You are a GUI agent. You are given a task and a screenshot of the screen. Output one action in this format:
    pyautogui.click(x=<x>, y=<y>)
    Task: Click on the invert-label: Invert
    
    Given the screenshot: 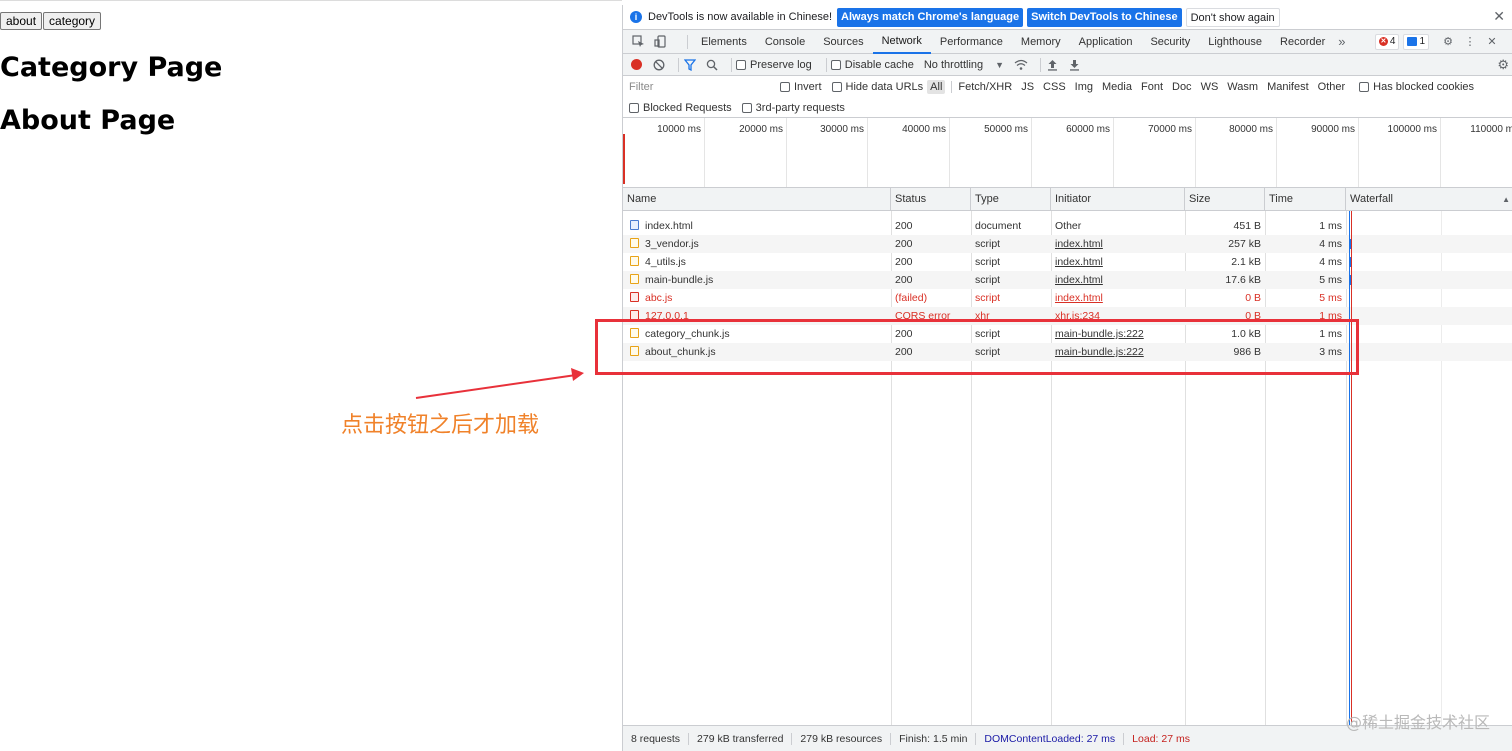 What is the action you would take?
    pyautogui.click(x=808, y=87)
    